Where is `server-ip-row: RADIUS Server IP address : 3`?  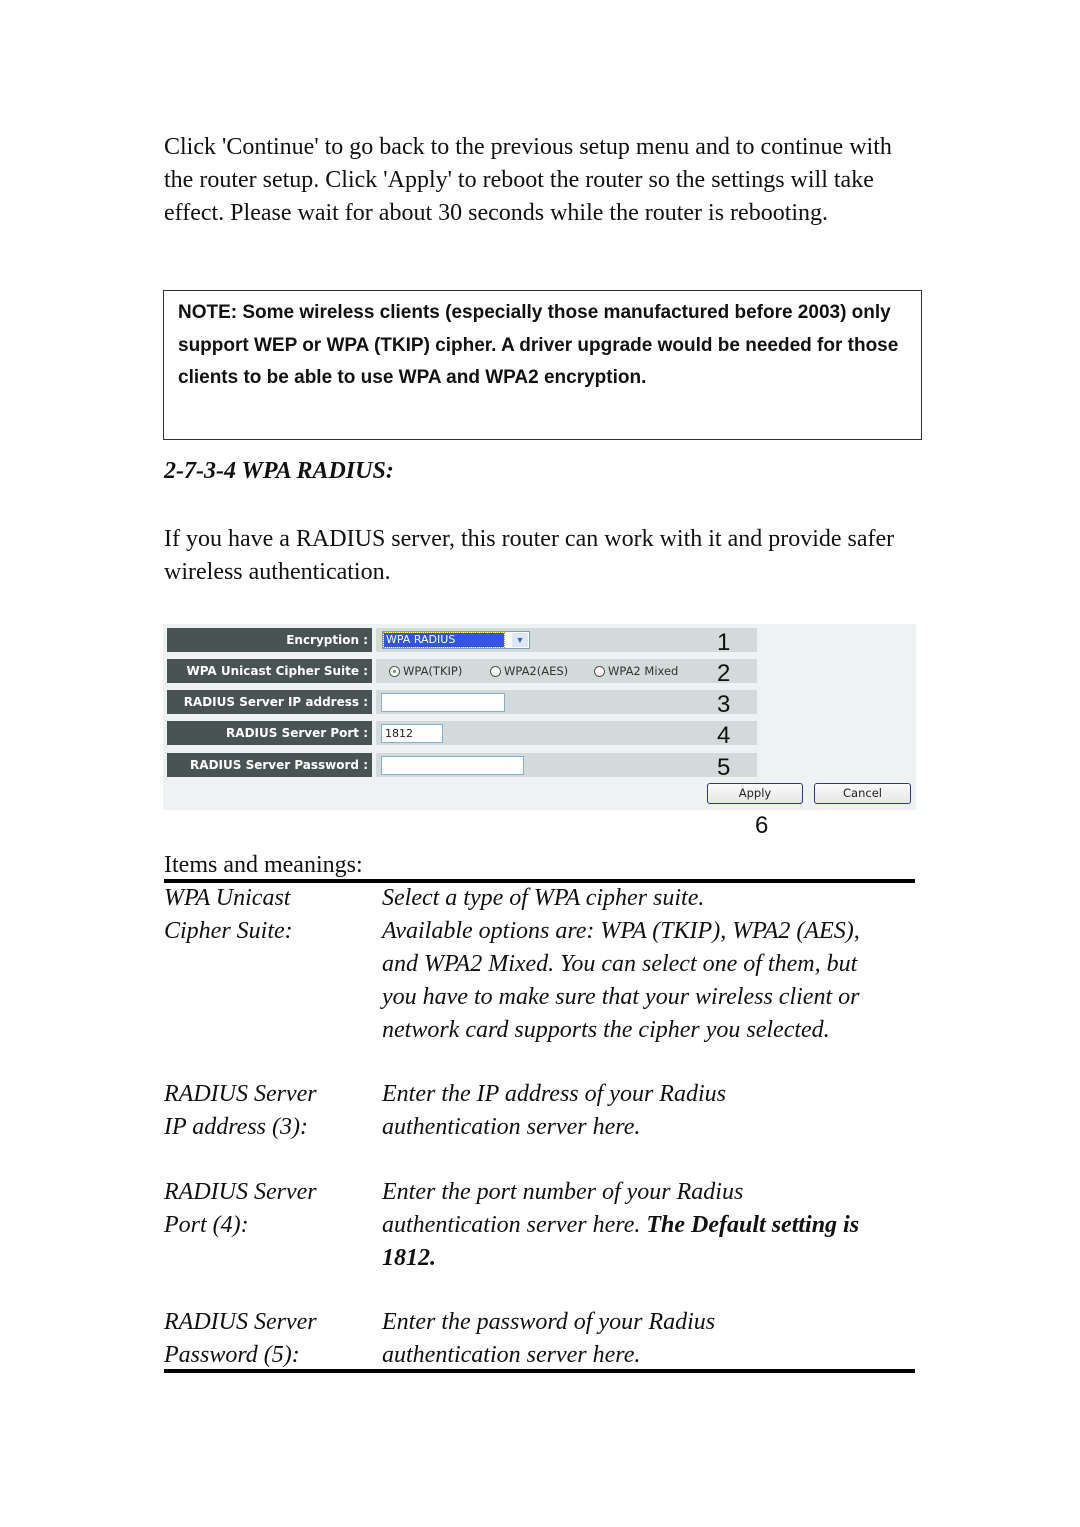
server-ip-row: RADIUS Server IP address : 3 is located at coordinates (462, 704).